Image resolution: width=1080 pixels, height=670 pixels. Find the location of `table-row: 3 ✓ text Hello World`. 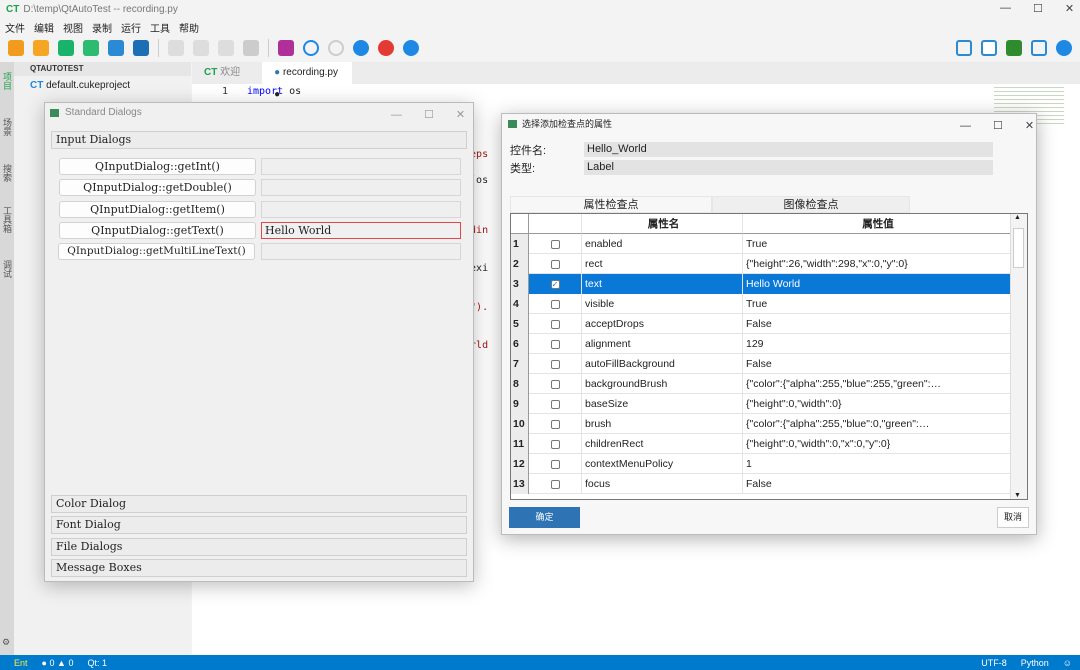

table-row: 3 ✓ text Hello World is located at coordinates (761, 284).